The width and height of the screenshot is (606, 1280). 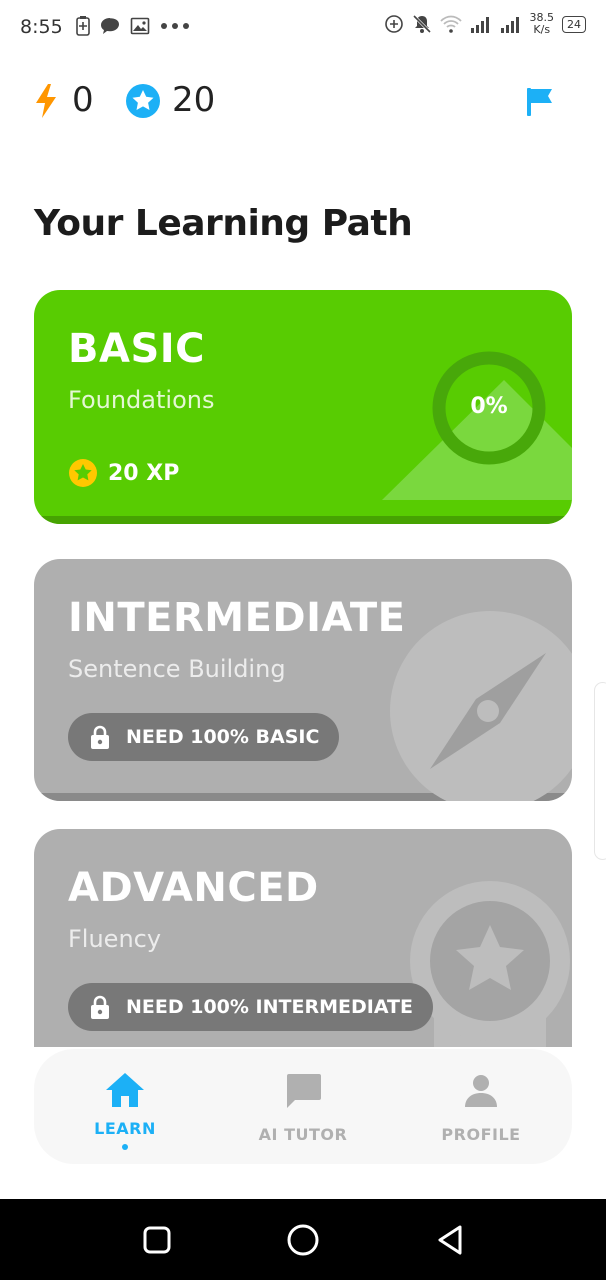 I want to click on card-shadow, so click(x=303, y=520).